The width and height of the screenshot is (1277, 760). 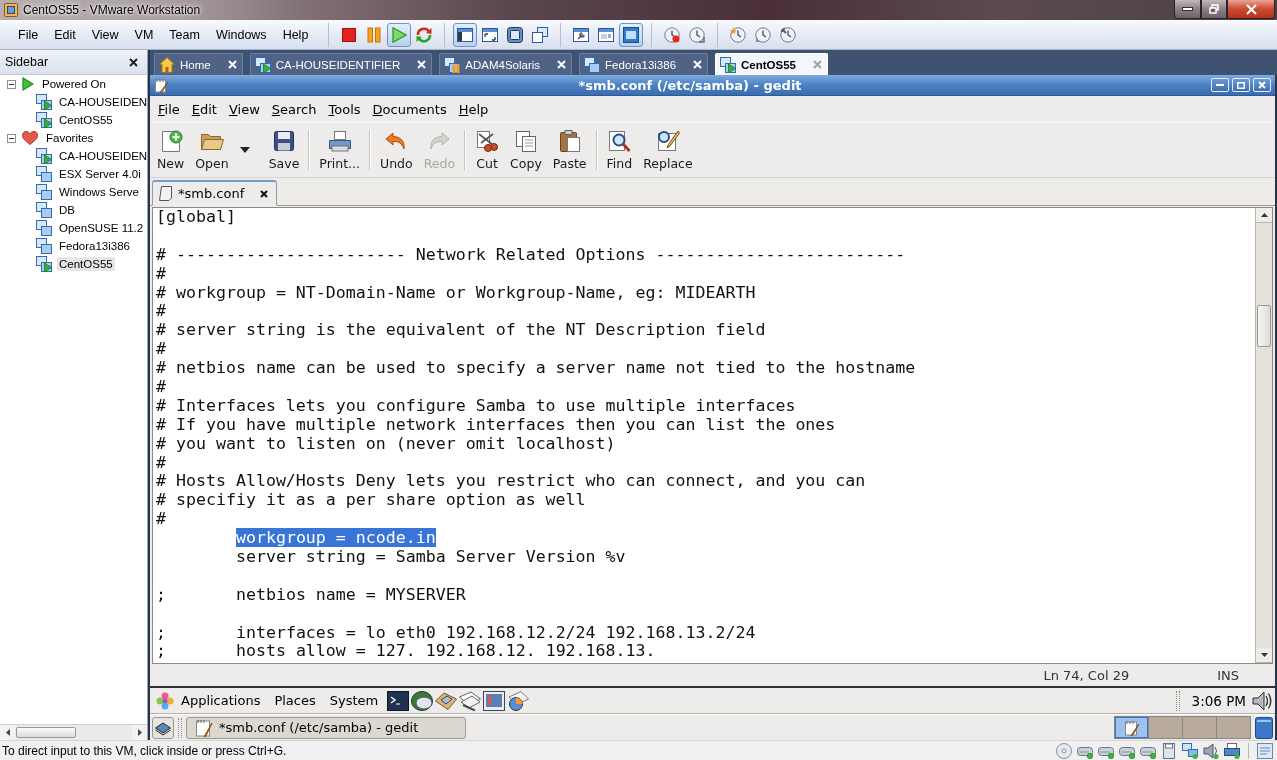 I want to click on pause-icon, so click(x=374, y=34).